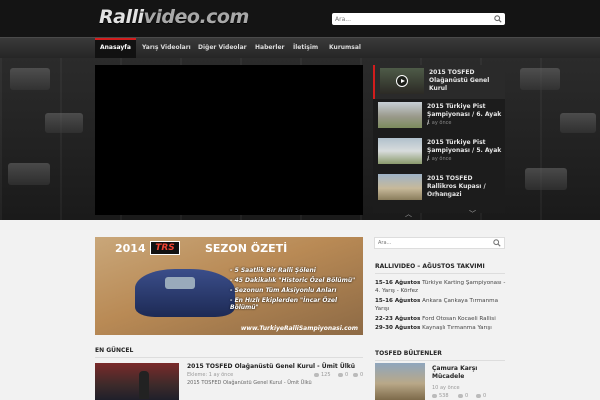 This screenshot has height=400, width=600. I want to click on play-icon, so click(402, 81).